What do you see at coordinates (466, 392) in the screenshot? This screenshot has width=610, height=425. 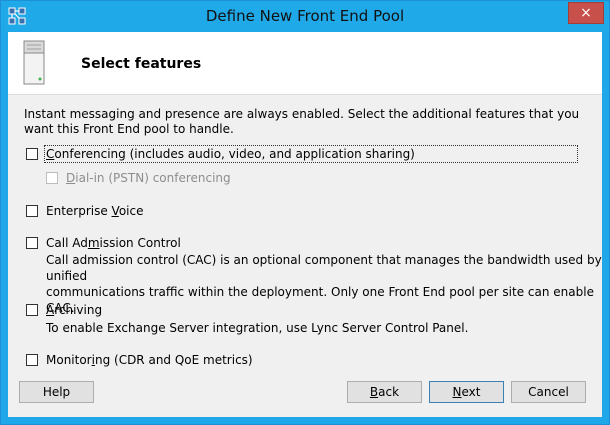 I see `next-button: Next` at bounding box center [466, 392].